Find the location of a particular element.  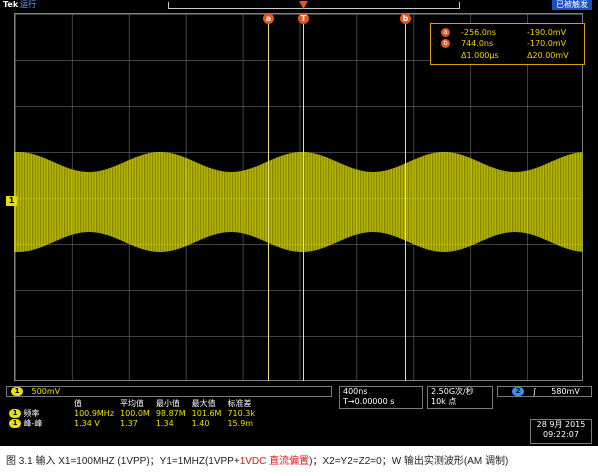

date-label: 28 9月 2015 is located at coordinates (561, 424).